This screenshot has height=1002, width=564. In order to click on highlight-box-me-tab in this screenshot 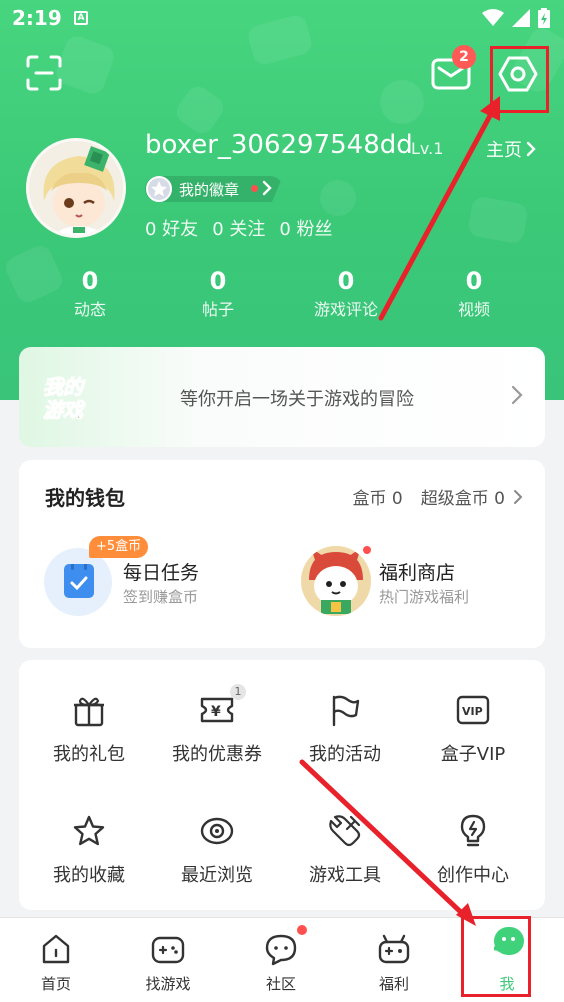, I will do `click(496, 956)`.